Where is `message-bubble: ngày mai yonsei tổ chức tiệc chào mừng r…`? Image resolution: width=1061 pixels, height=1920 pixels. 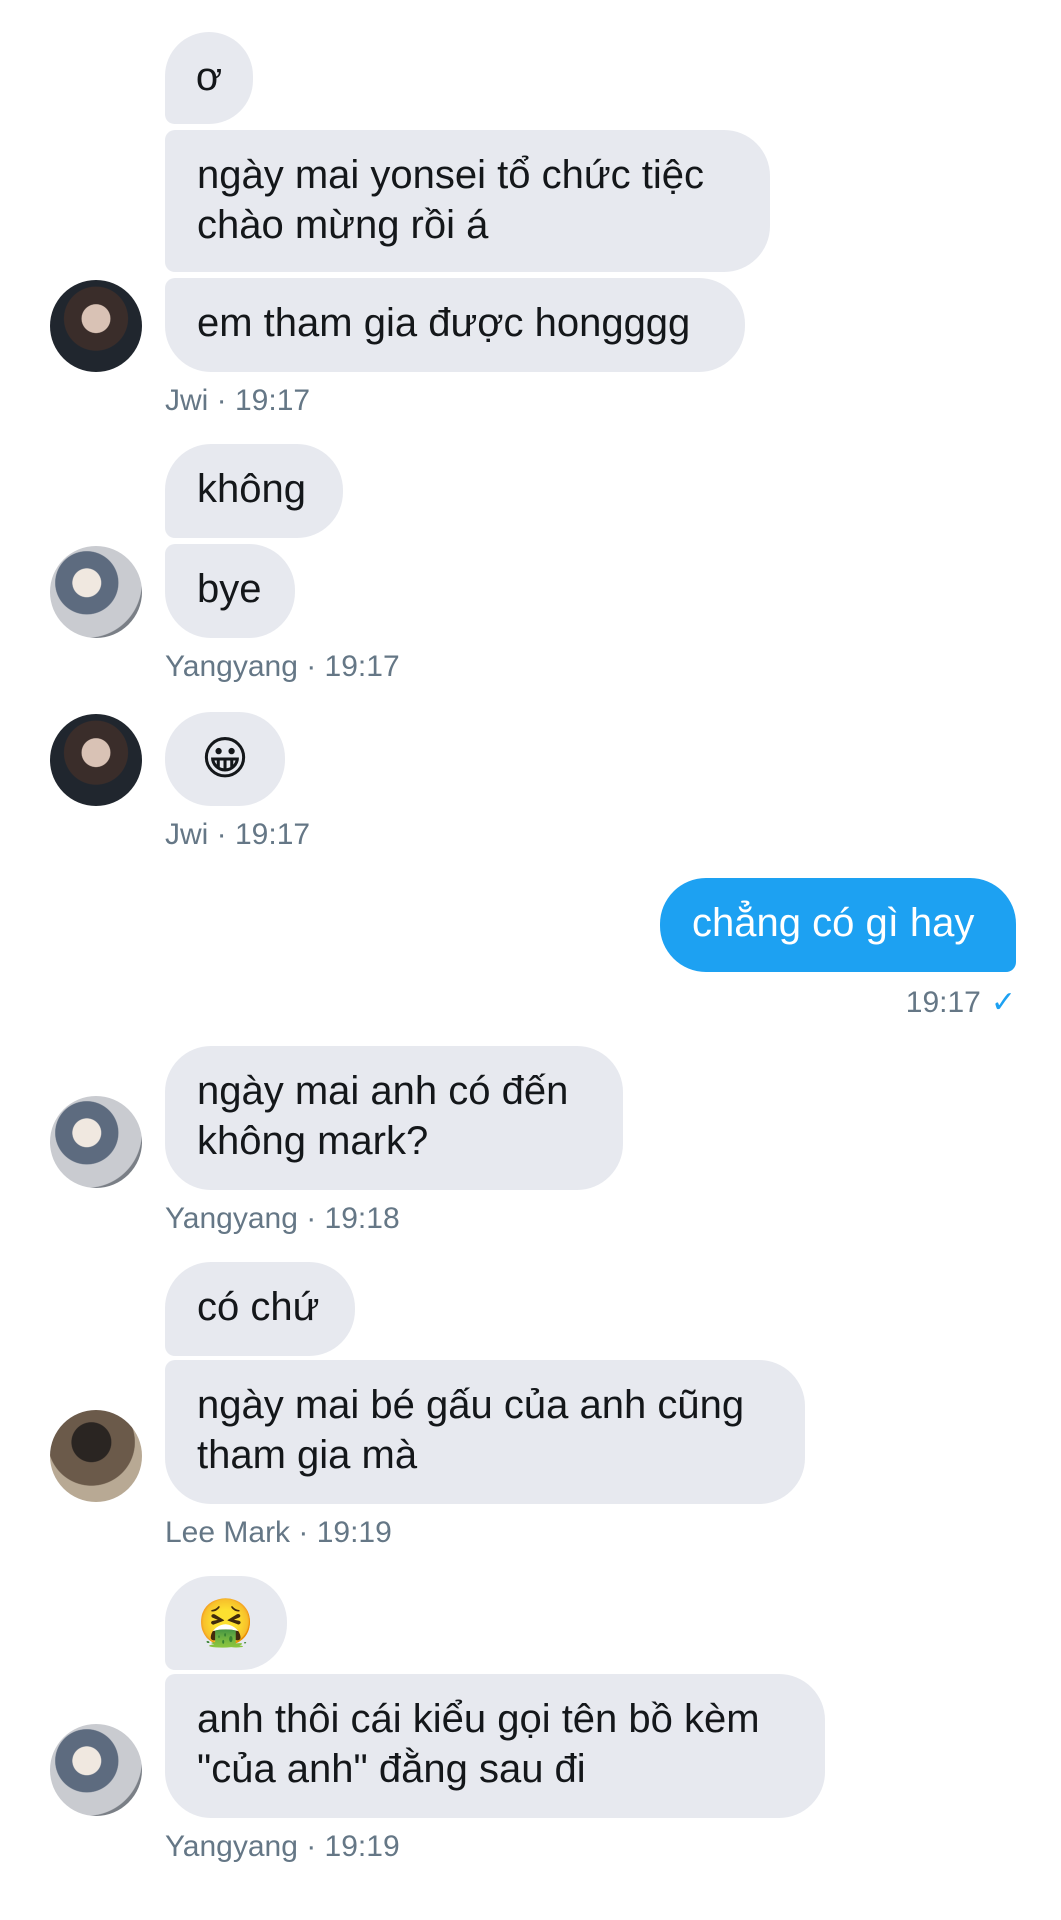 message-bubble: ngày mai yonsei tổ chức tiệc chào mừng r… is located at coordinates (467, 201).